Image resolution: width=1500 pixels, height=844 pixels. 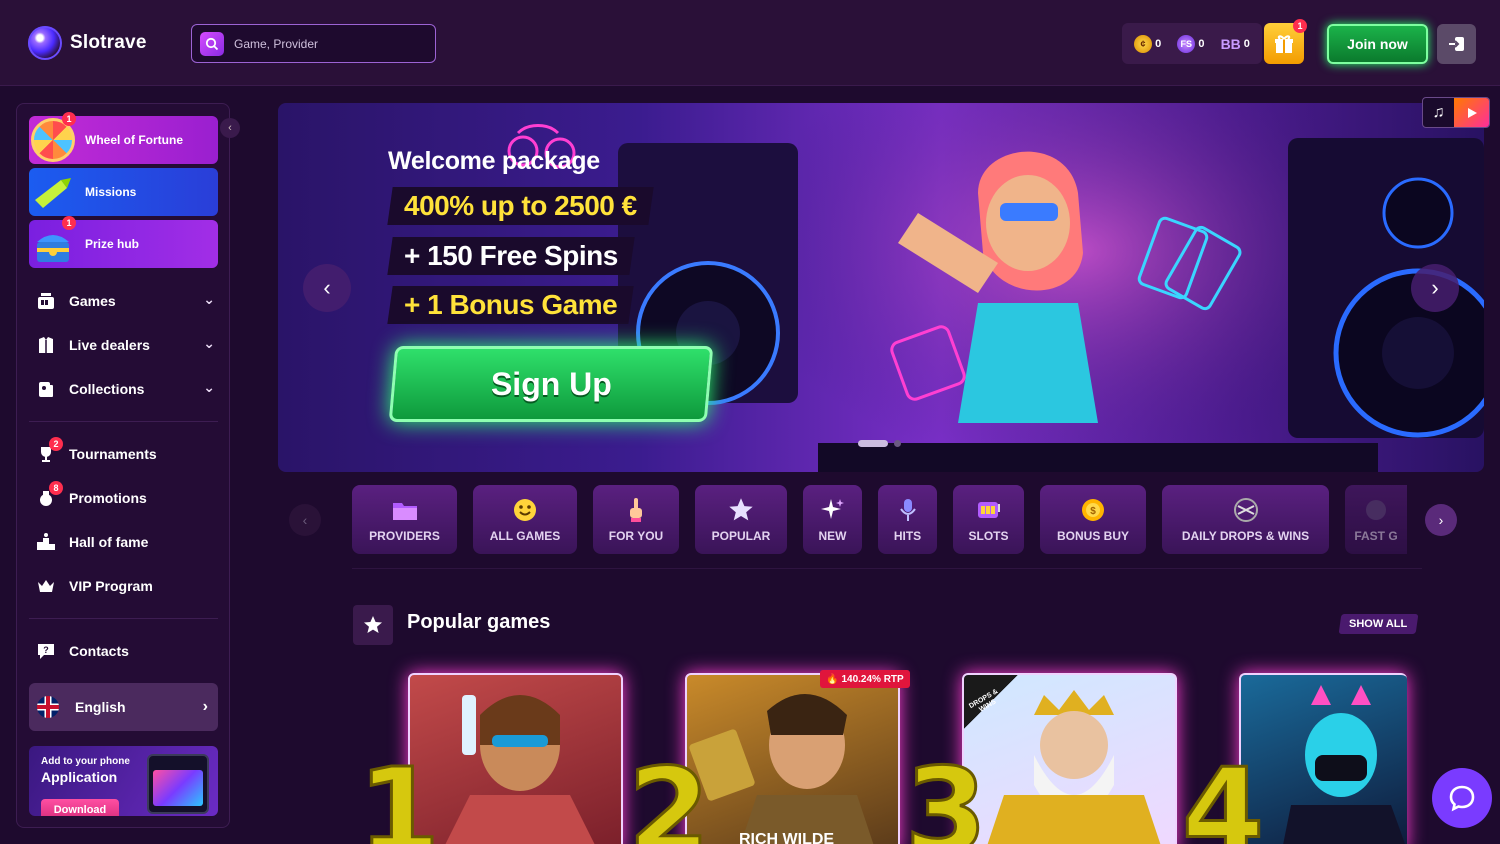 I want to click on collections-icon, so click(x=46, y=389).